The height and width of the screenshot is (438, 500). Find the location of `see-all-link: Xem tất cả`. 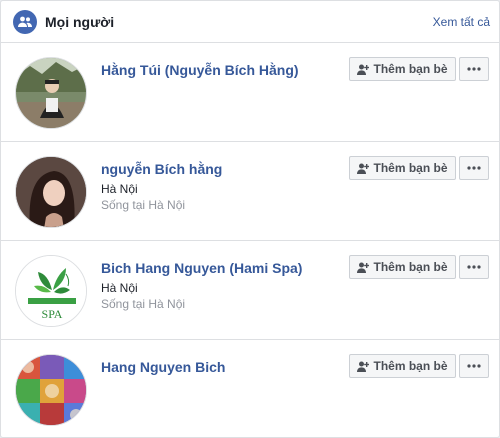

see-all-link: Xem tất cả is located at coordinates (461, 22).